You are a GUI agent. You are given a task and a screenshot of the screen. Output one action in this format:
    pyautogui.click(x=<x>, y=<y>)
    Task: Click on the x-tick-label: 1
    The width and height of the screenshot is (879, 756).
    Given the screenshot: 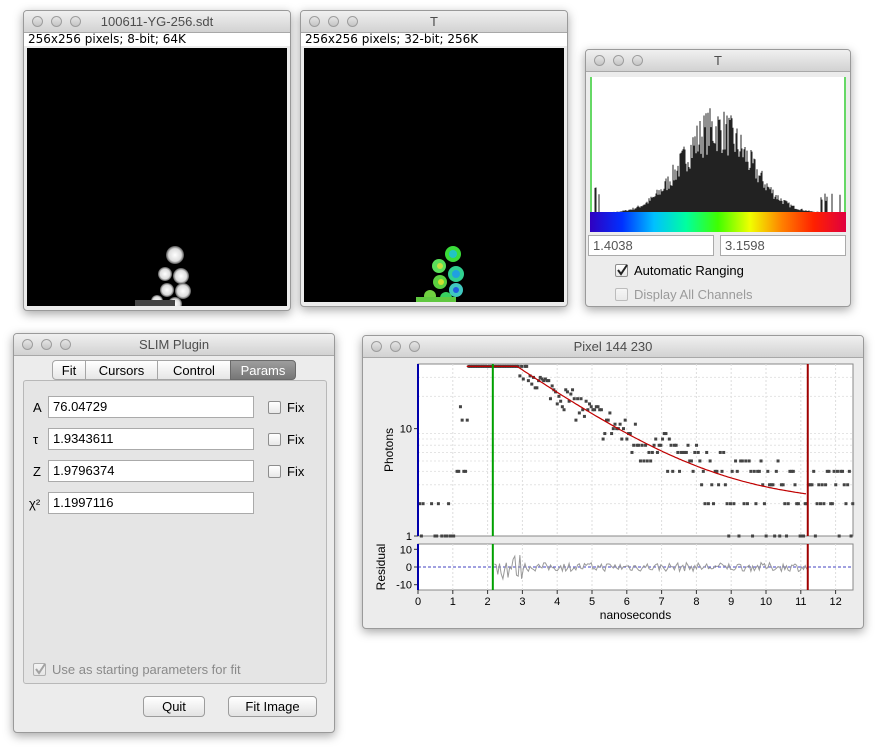 What is the action you would take?
    pyautogui.click(x=453, y=602)
    